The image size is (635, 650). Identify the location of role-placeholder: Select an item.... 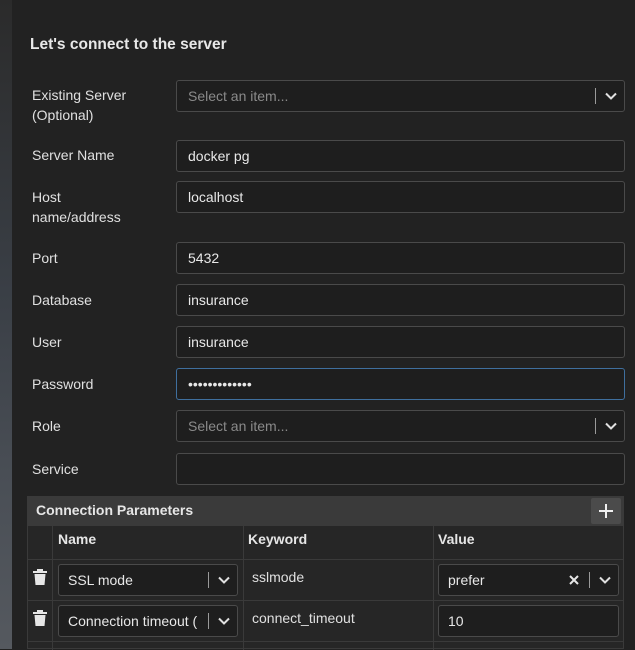
(238, 426).